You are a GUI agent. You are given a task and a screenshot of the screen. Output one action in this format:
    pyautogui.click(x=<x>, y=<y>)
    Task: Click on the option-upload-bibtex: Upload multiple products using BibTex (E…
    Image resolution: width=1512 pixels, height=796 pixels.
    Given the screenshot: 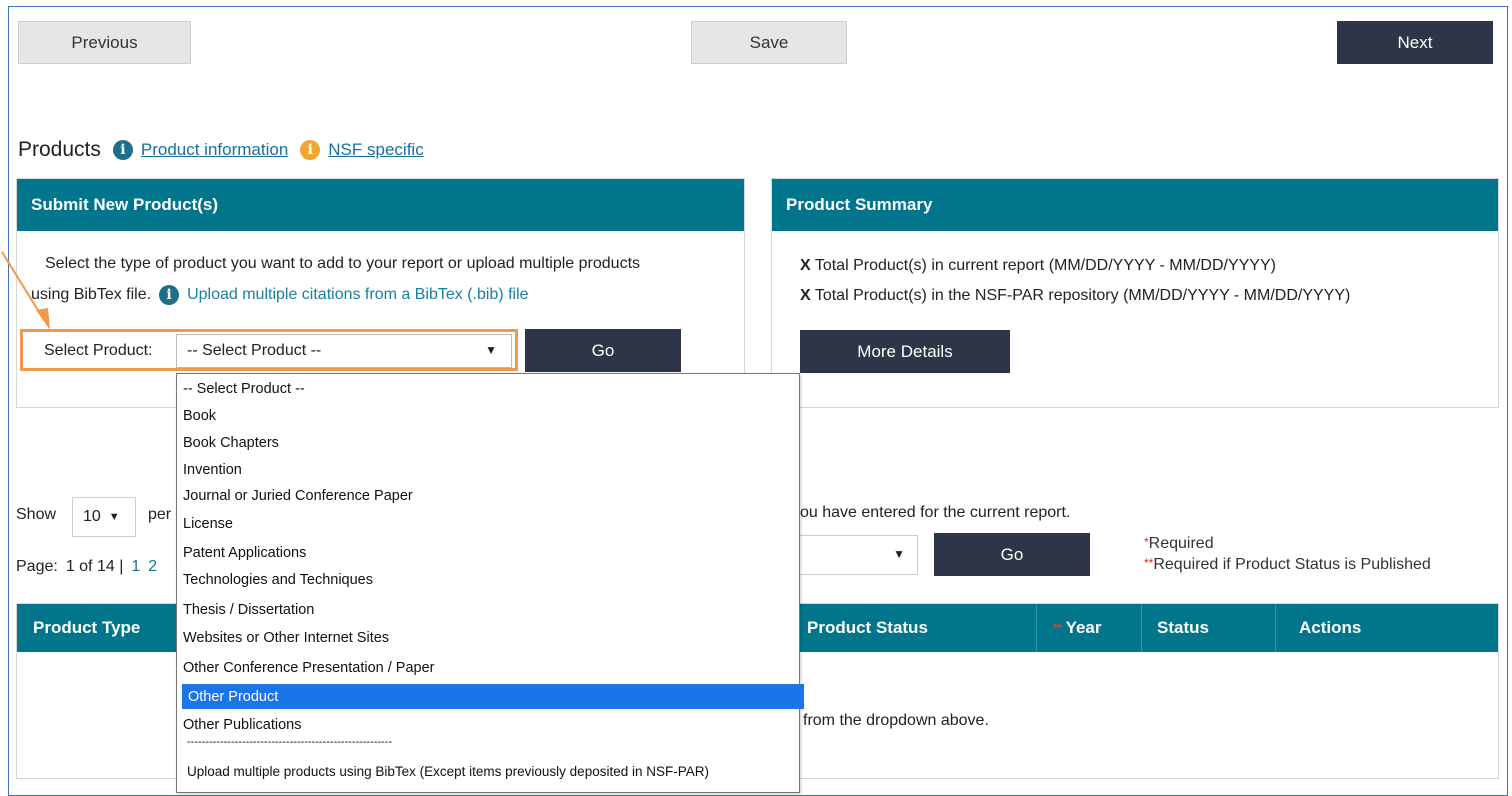 What is the action you would take?
    pyautogui.click(x=448, y=771)
    